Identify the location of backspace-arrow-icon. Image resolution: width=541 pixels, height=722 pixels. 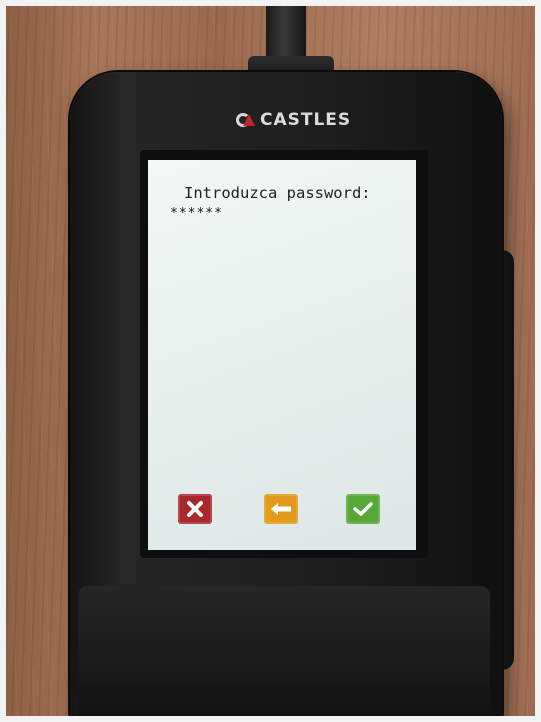
(281, 509).